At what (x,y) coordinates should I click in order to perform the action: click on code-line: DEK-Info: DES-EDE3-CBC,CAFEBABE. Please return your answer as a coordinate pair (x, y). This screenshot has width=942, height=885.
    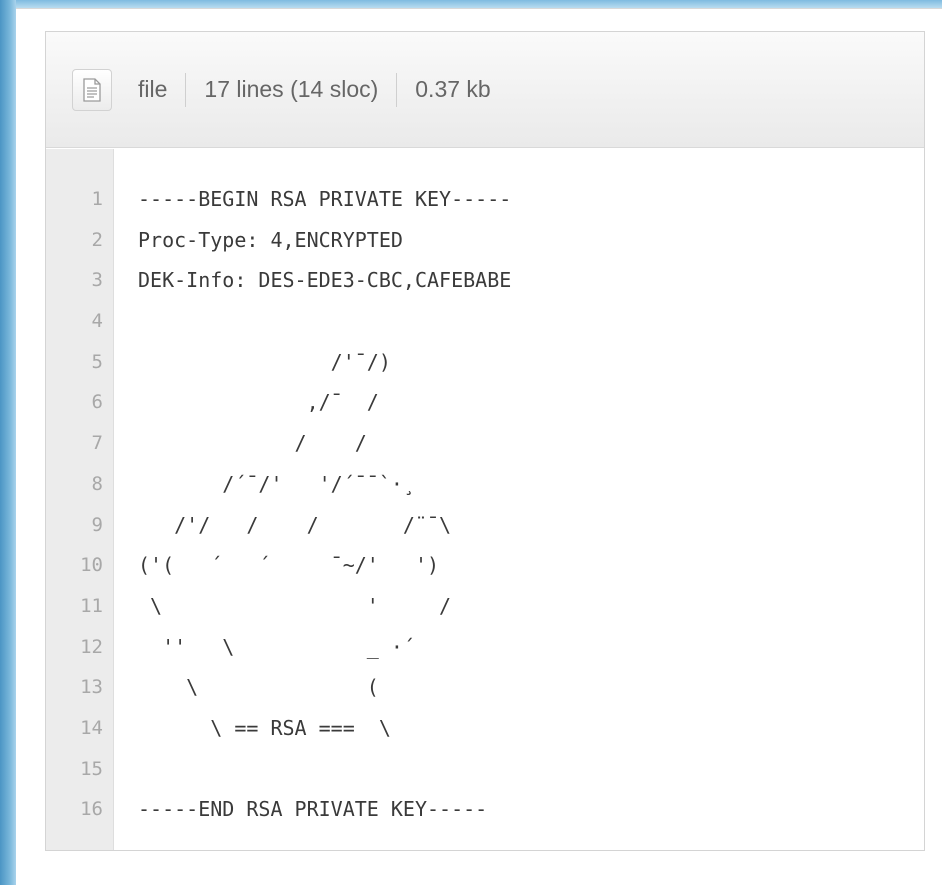
    Looking at the image, I should click on (325, 280).